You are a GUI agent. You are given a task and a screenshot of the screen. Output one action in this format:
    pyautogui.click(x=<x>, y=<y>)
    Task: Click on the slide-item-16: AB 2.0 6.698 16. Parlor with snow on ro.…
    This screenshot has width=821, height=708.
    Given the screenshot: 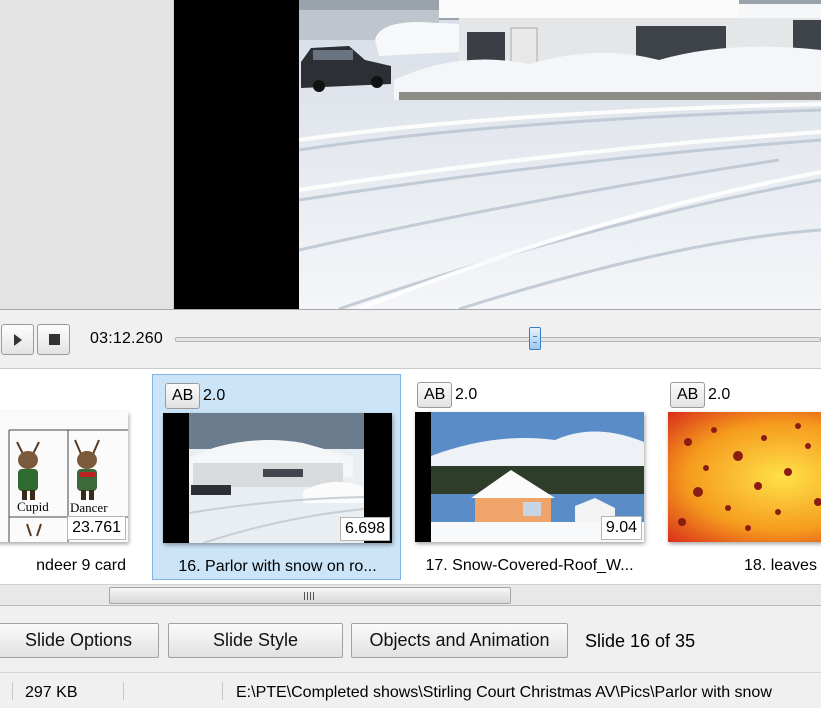 What is the action you would take?
    pyautogui.click(x=276, y=477)
    